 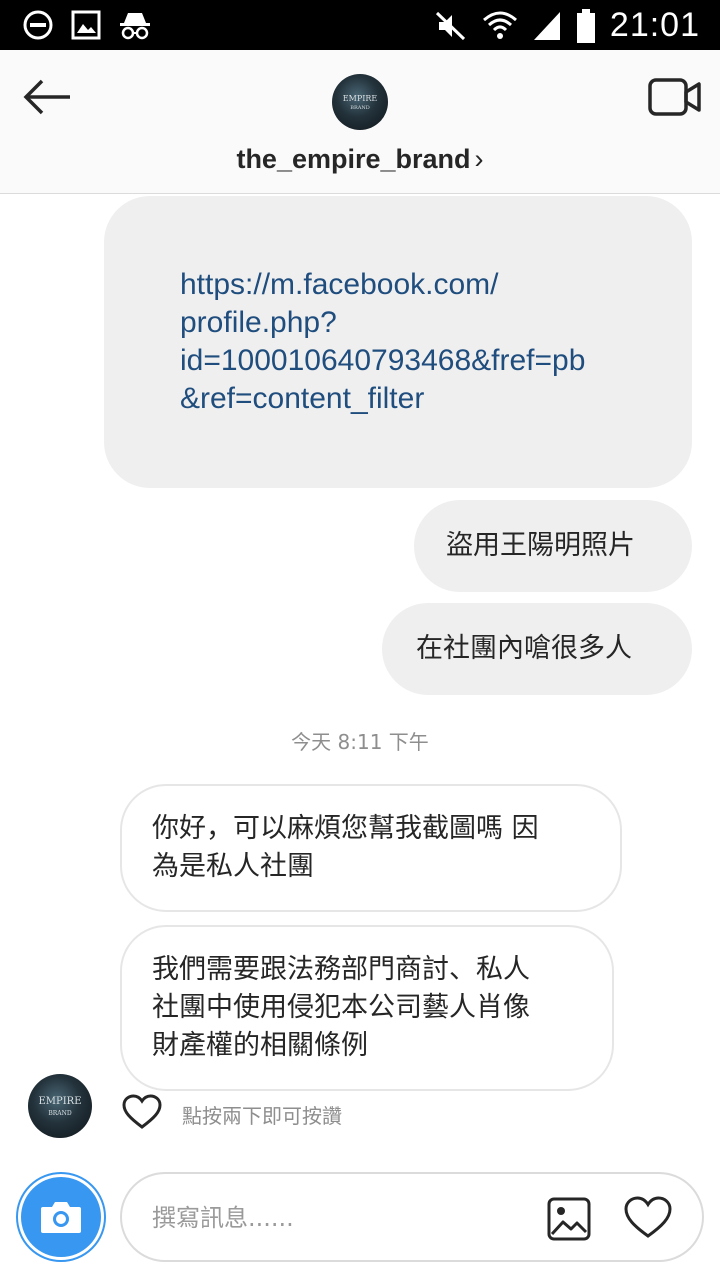 What do you see at coordinates (342, 1218) in the screenshot?
I see `message-input` at bounding box center [342, 1218].